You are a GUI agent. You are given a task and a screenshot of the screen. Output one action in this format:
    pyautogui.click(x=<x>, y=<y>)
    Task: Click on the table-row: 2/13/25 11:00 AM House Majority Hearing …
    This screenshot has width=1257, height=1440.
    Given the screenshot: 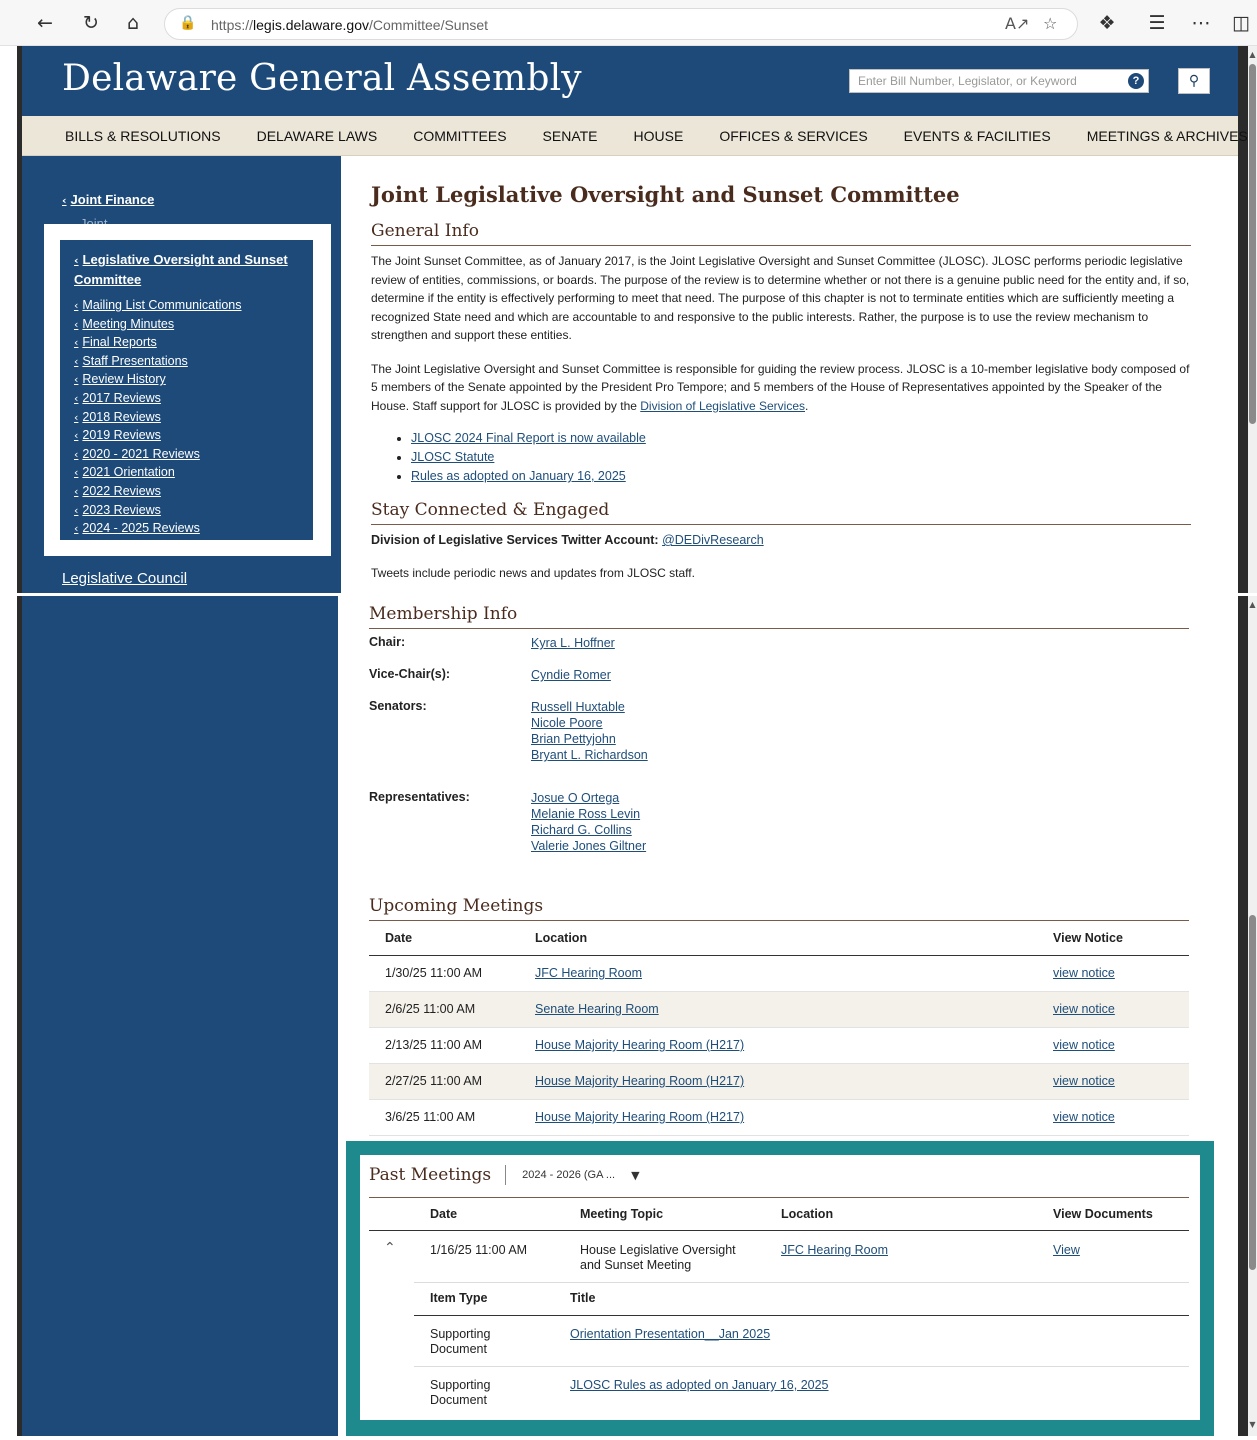 What is the action you would take?
    pyautogui.click(x=779, y=1045)
    